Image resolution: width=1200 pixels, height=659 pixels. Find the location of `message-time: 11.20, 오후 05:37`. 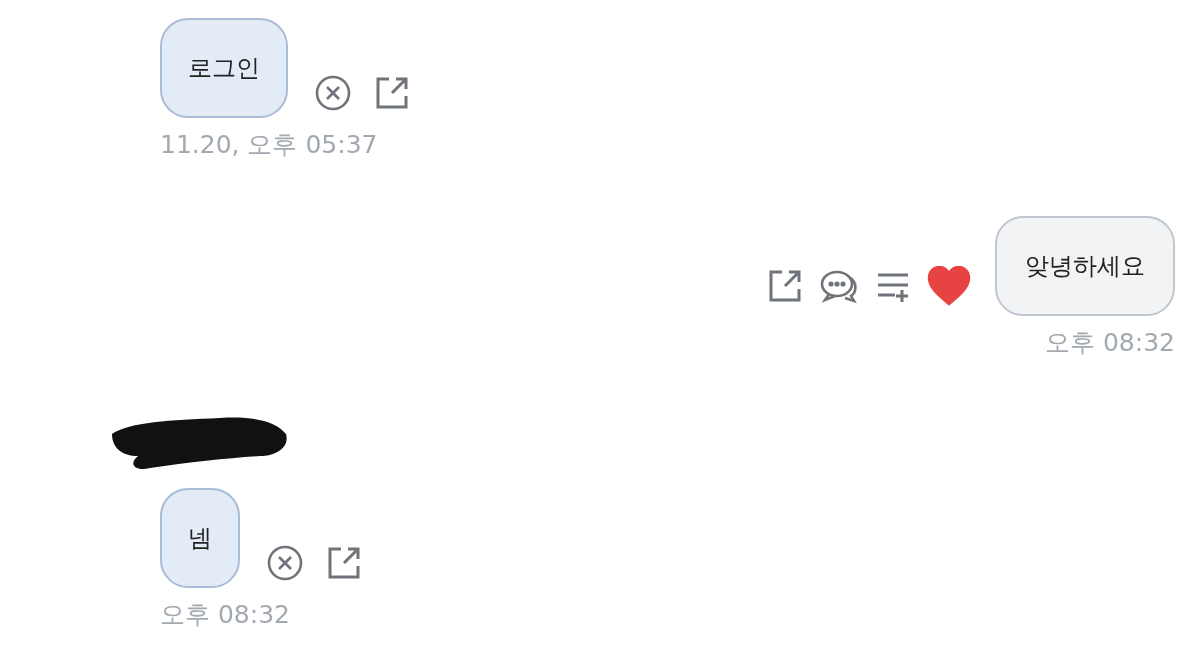

message-time: 11.20, 오후 05:37 is located at coordinates (269, 145).